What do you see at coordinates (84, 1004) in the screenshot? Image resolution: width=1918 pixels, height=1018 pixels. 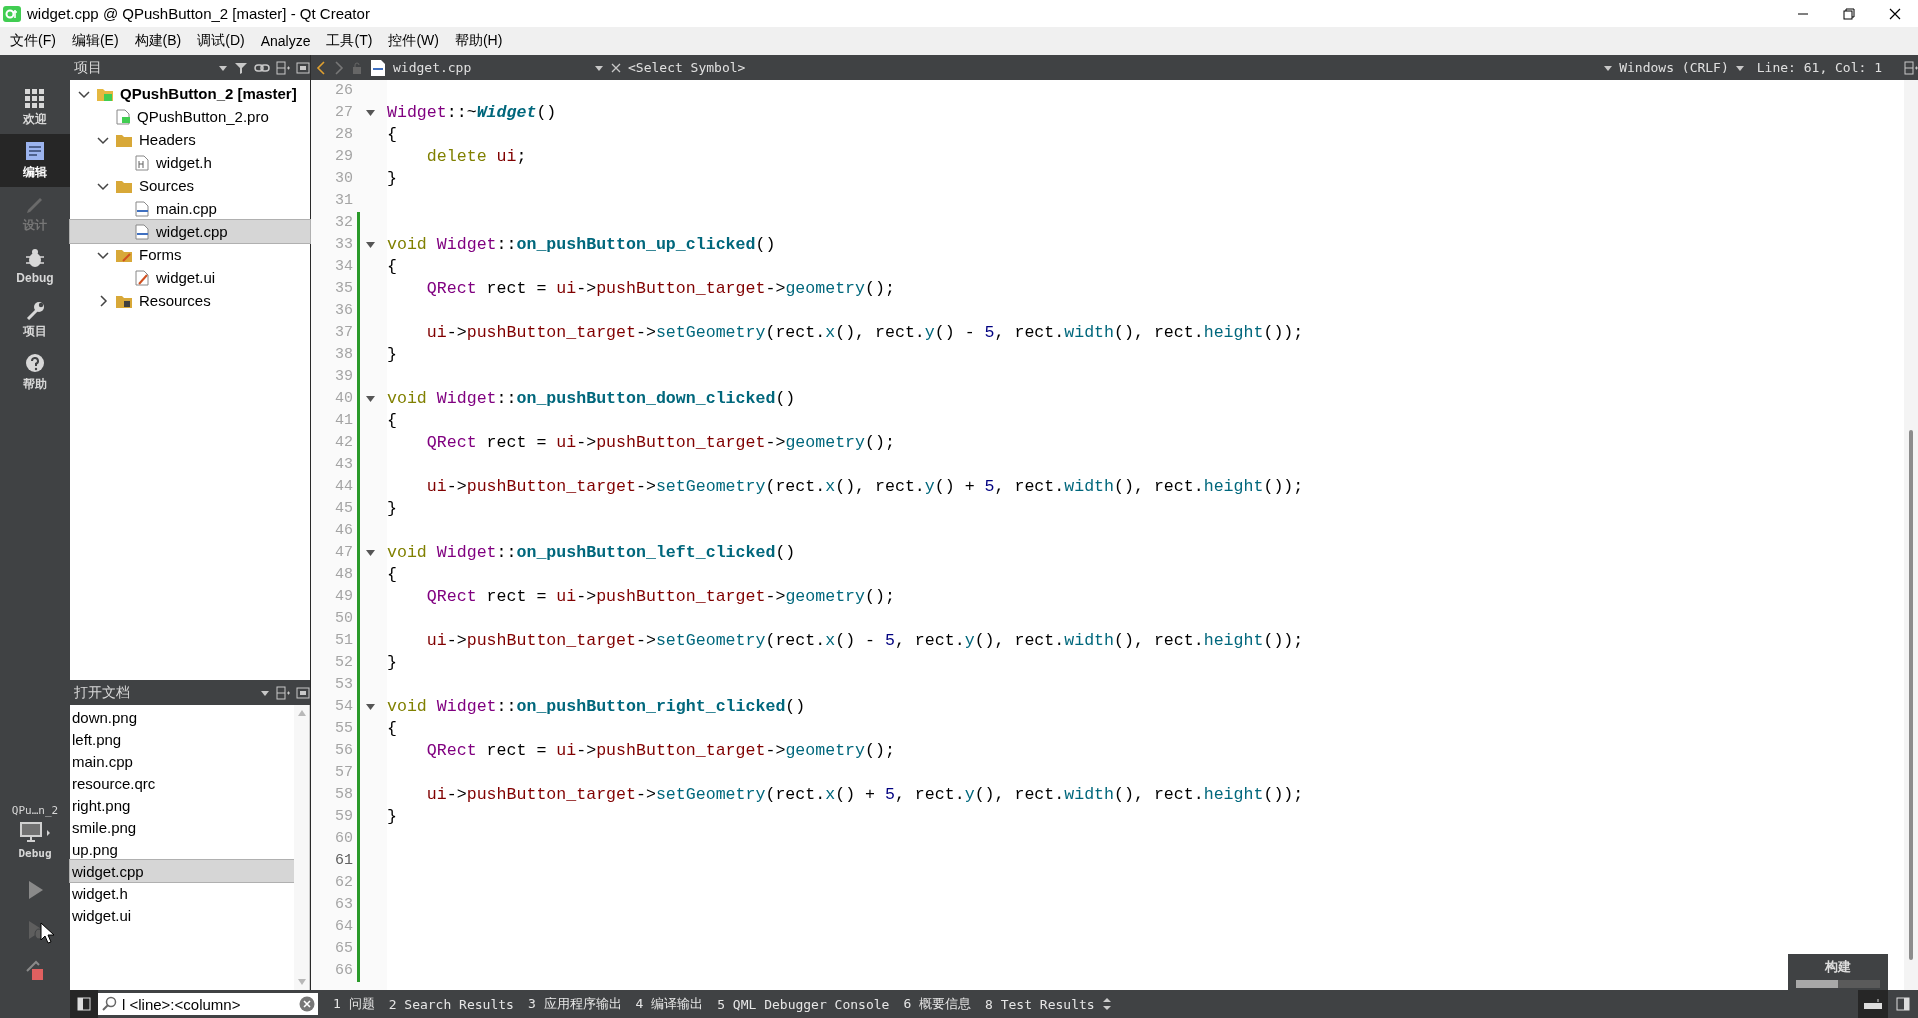 I see `sidebar-toggle-button` at bounding box center [84, 1004].